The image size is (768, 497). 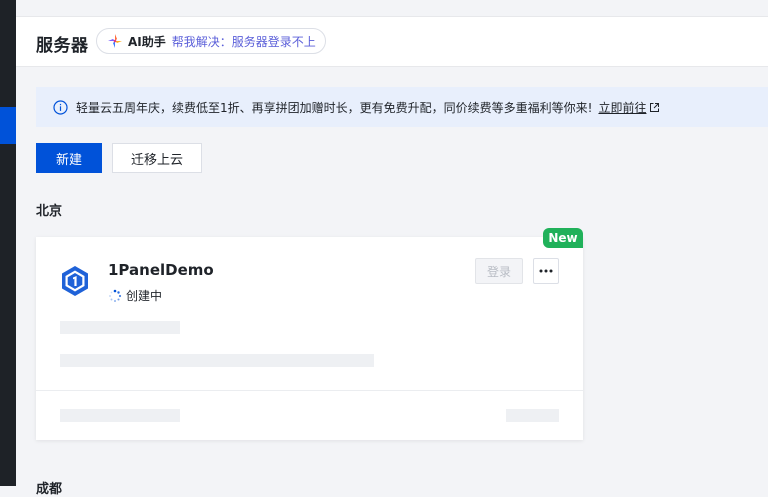 I want to click on ai-assistant-icon, so click(x=115, y=41).